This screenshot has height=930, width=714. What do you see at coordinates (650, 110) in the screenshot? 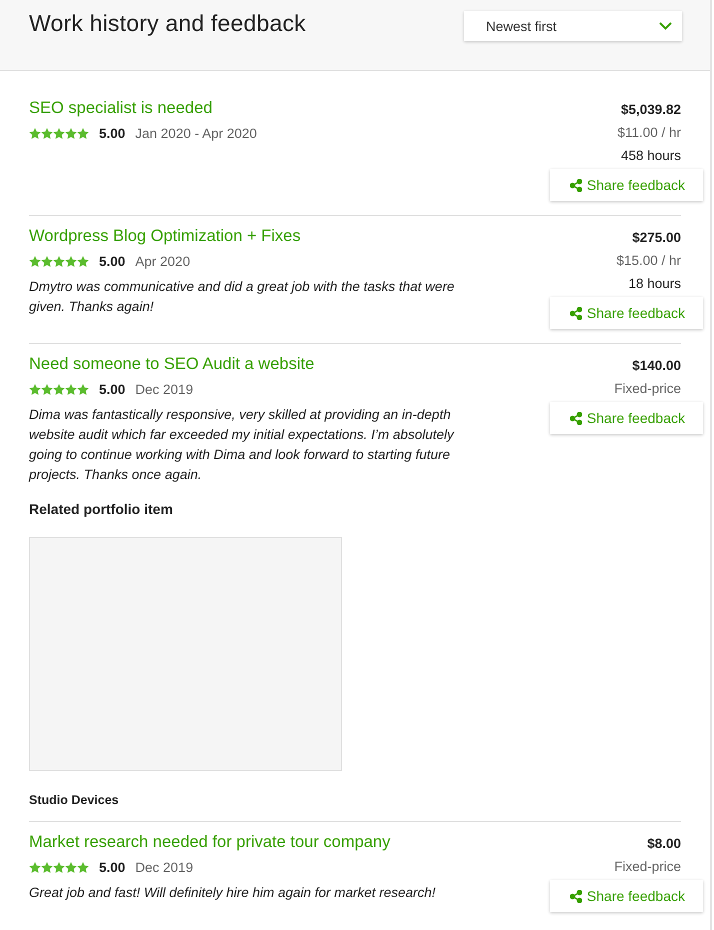
I see `job-amount: $5,039.82` at bounding box center [650, 110].